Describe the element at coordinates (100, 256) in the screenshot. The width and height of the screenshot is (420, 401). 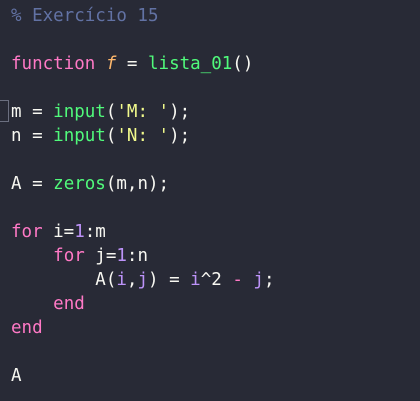
I see `code-token-plain: j=` at that location.